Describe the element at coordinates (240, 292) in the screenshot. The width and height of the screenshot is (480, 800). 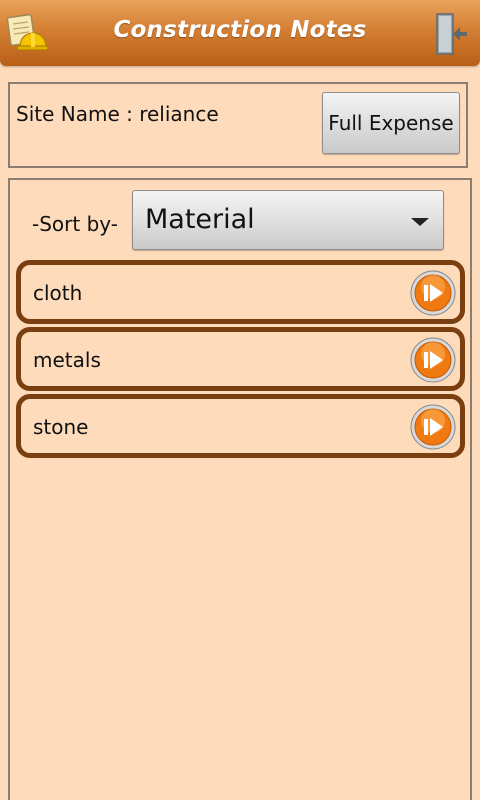
I see `list-item: cloth` at that location.